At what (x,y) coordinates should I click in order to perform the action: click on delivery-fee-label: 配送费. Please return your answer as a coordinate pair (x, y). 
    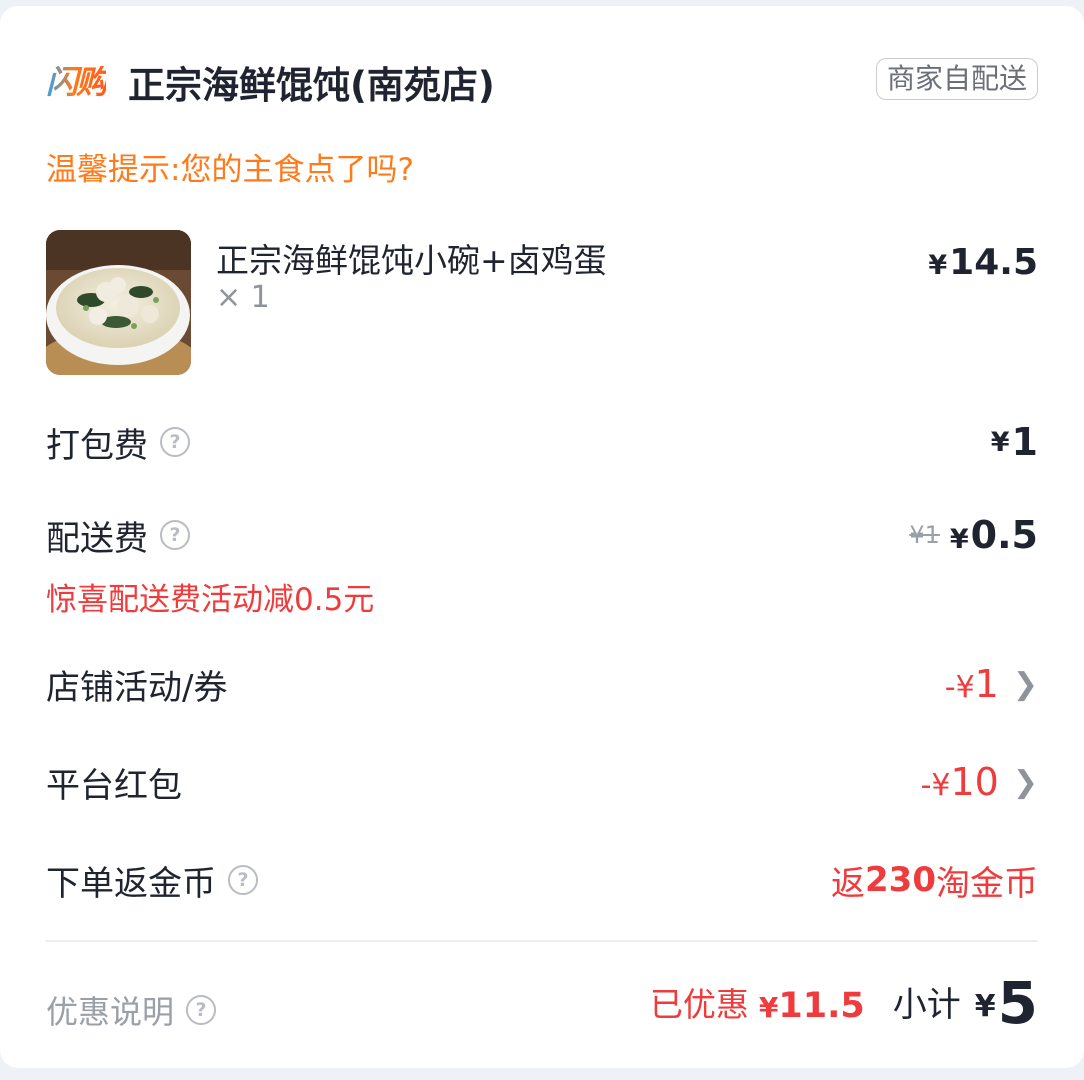
    Looking at the image, I should click on (97, 538).